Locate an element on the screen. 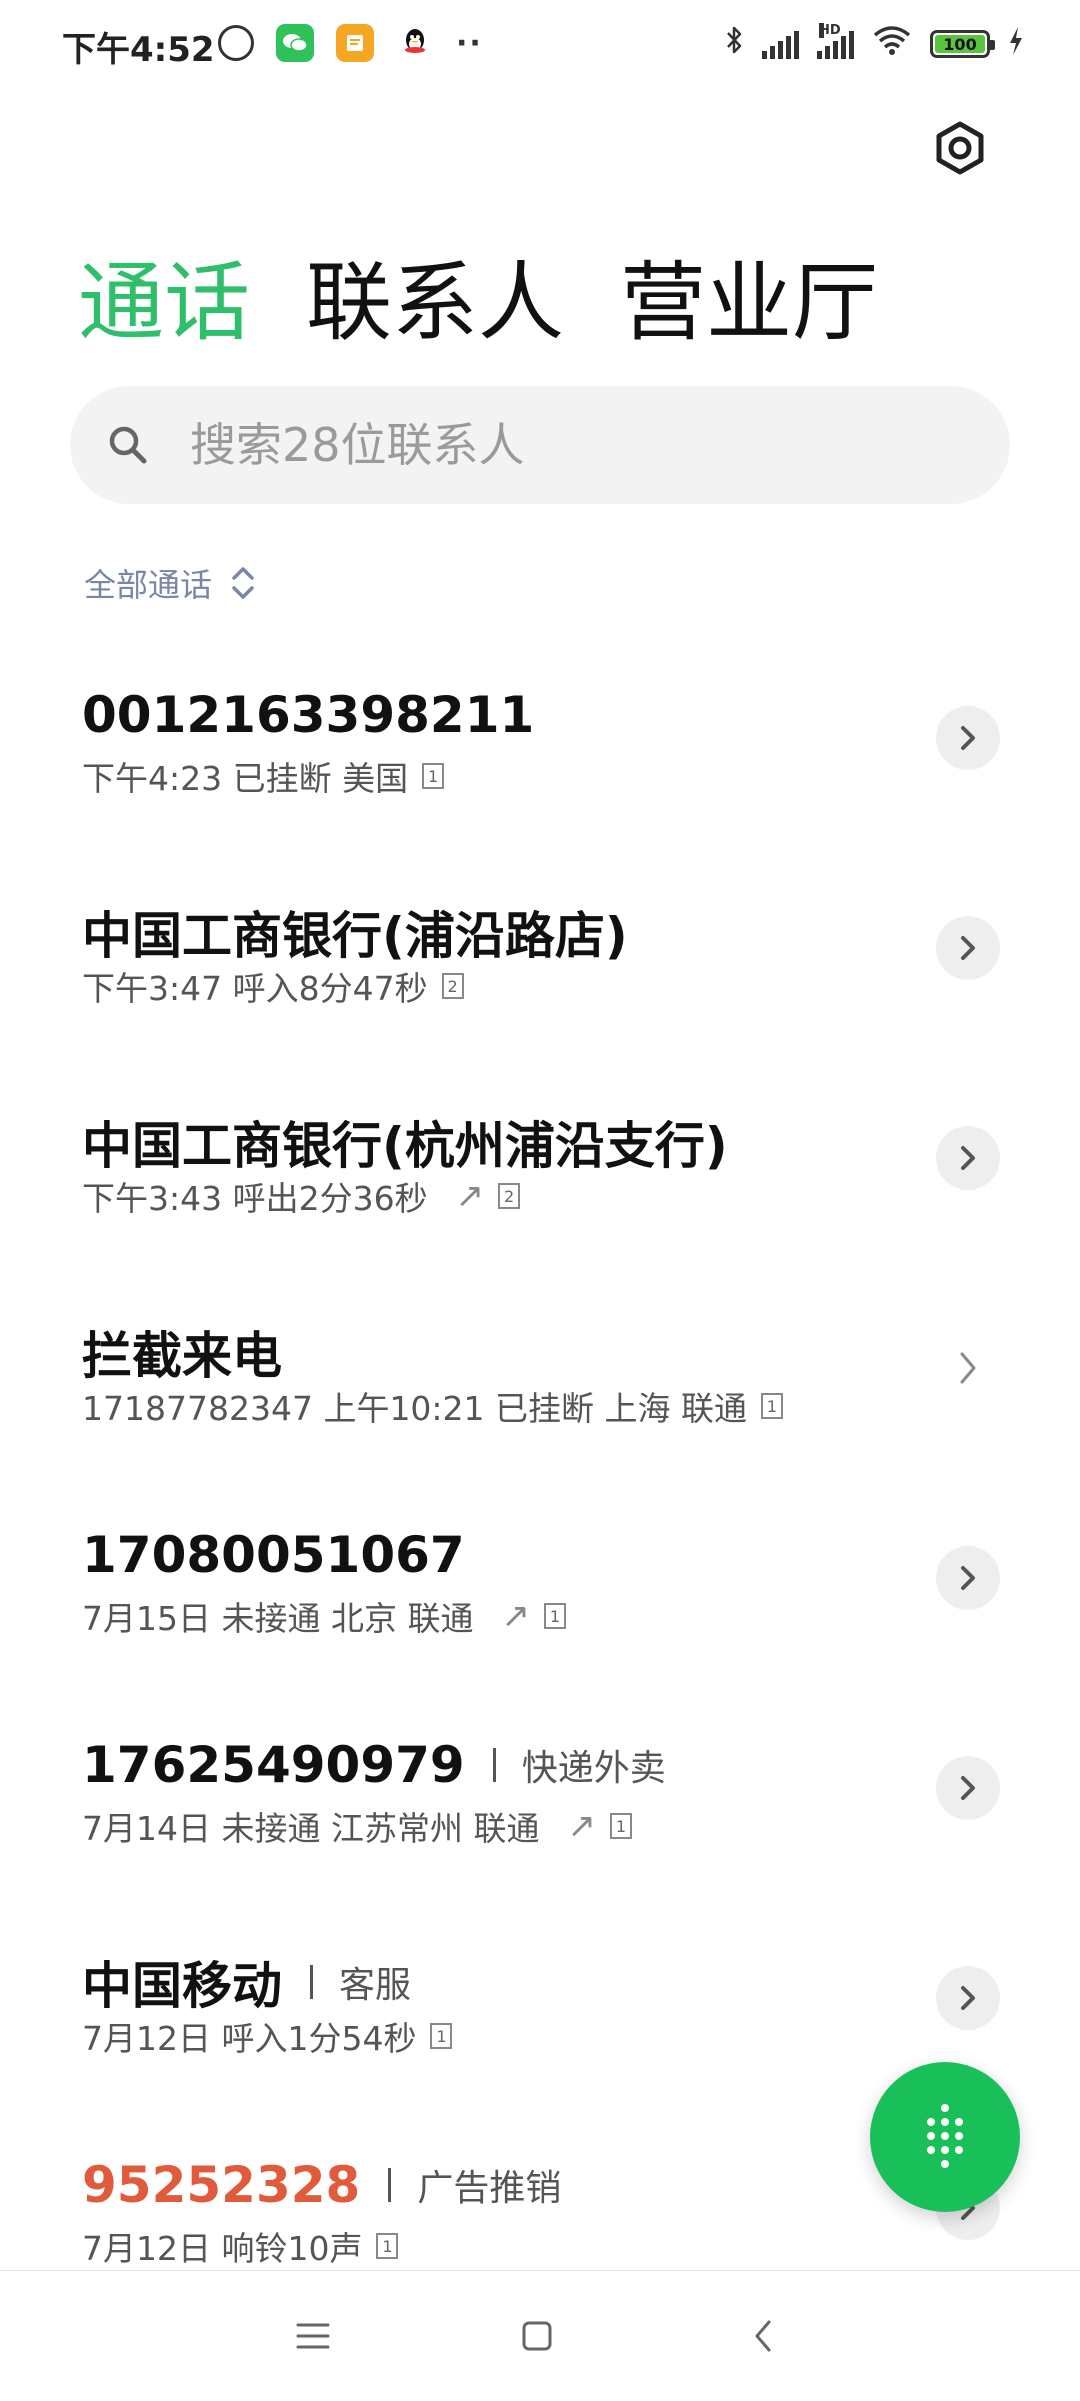 The width and height of the screenshot is (1080, 2401). call-name: 17625490979 快递外卖 is located at coordinates (374, 1765).